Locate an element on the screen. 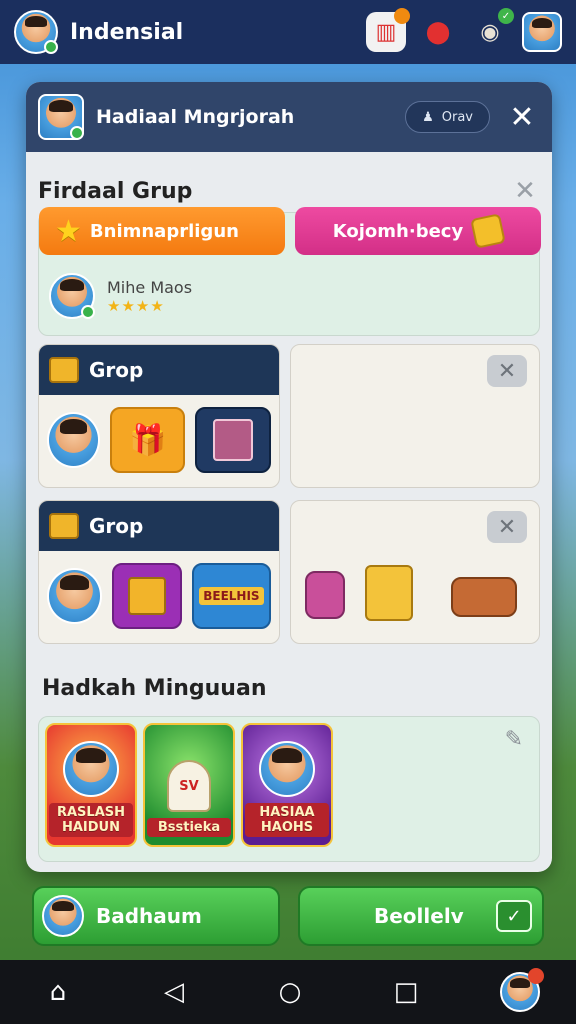 This screenshot has width=576, height=1024. home-icon: ⌂ is located at coordinates (58, 992).